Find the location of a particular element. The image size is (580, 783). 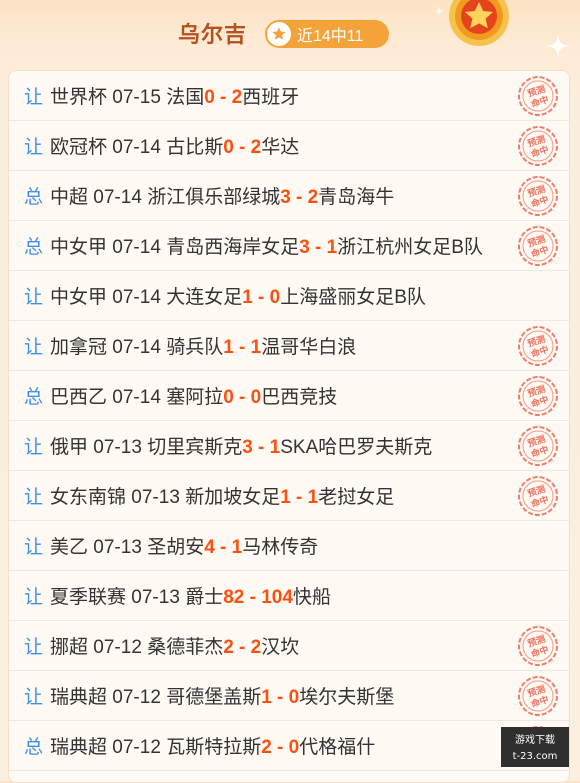

expert-header: 乌尔吉 近14中11 is located at coordinates (290, 33).